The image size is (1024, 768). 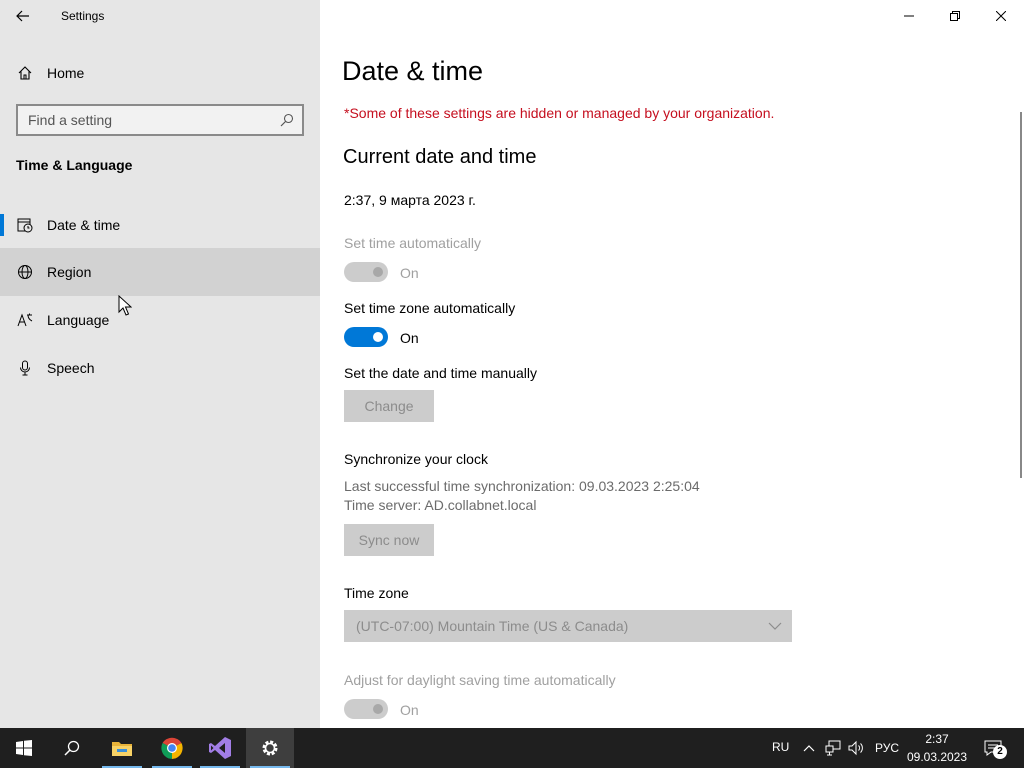 What do you see at coordinates (160, 225) in the screenshot?
I see `sidebar-item-date-time: Date & time` at bounding box center [160, 225].